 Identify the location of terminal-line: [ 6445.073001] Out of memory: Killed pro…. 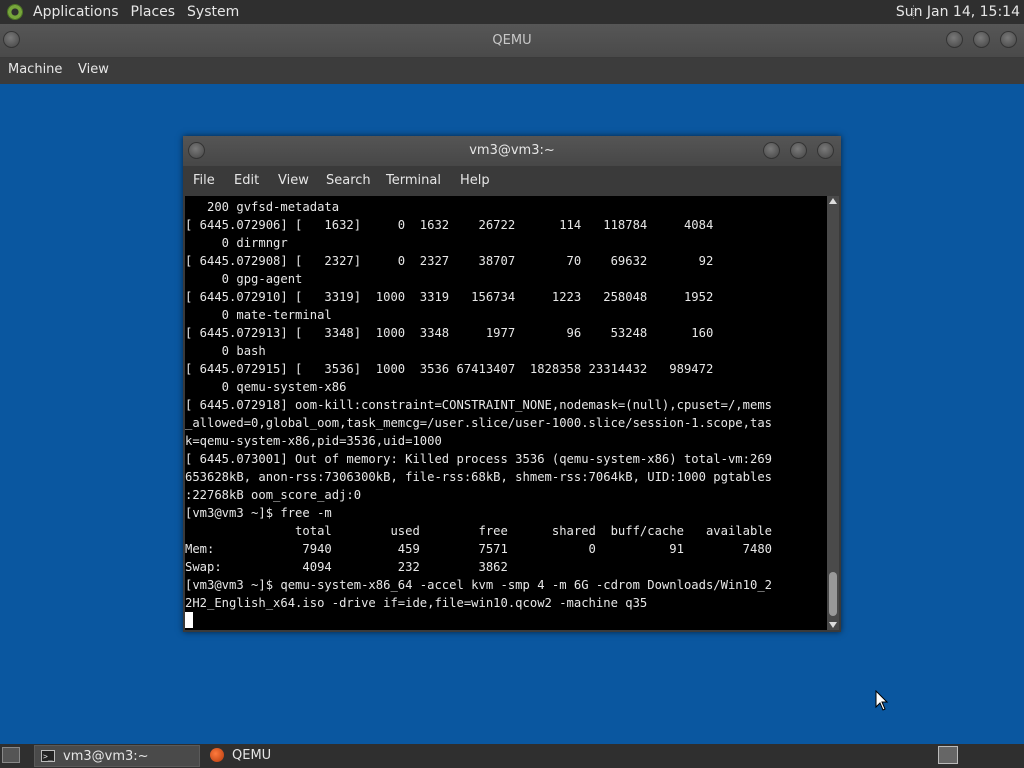
(478, 459).